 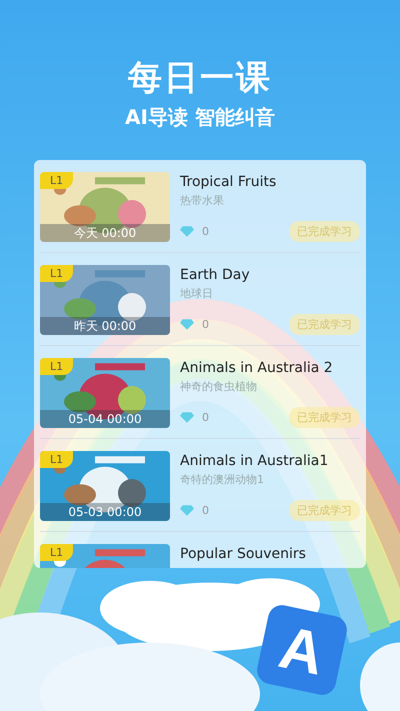 I want to click on lesson-title: Animals in Australia1, so click(x=255, y=461).